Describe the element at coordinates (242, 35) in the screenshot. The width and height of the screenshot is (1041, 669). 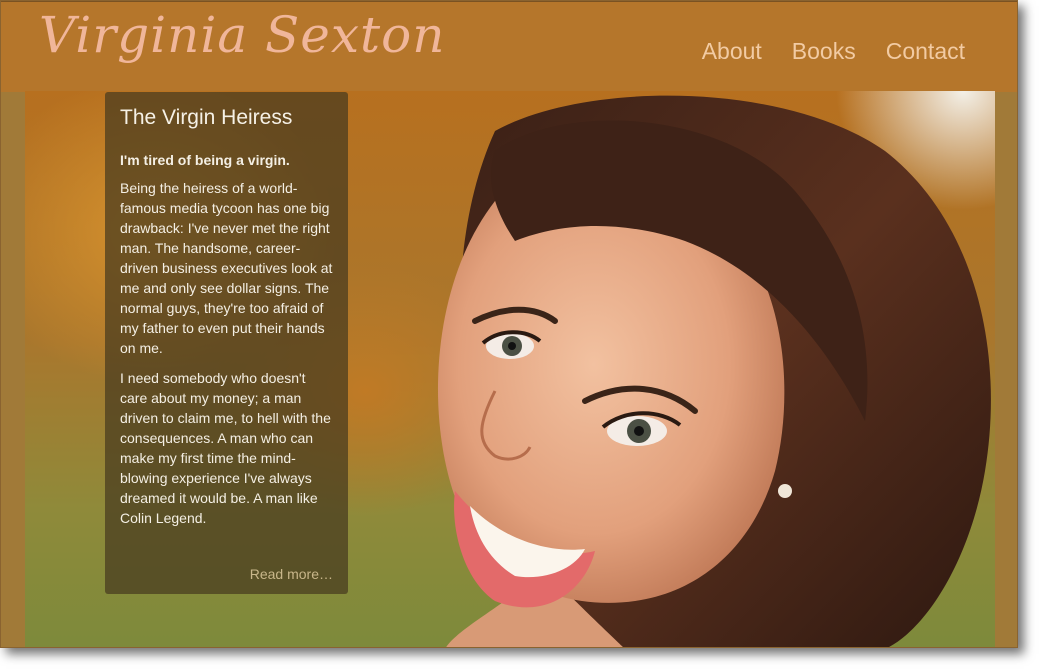
I see `site-logo: Virginia Sexton` at that location.